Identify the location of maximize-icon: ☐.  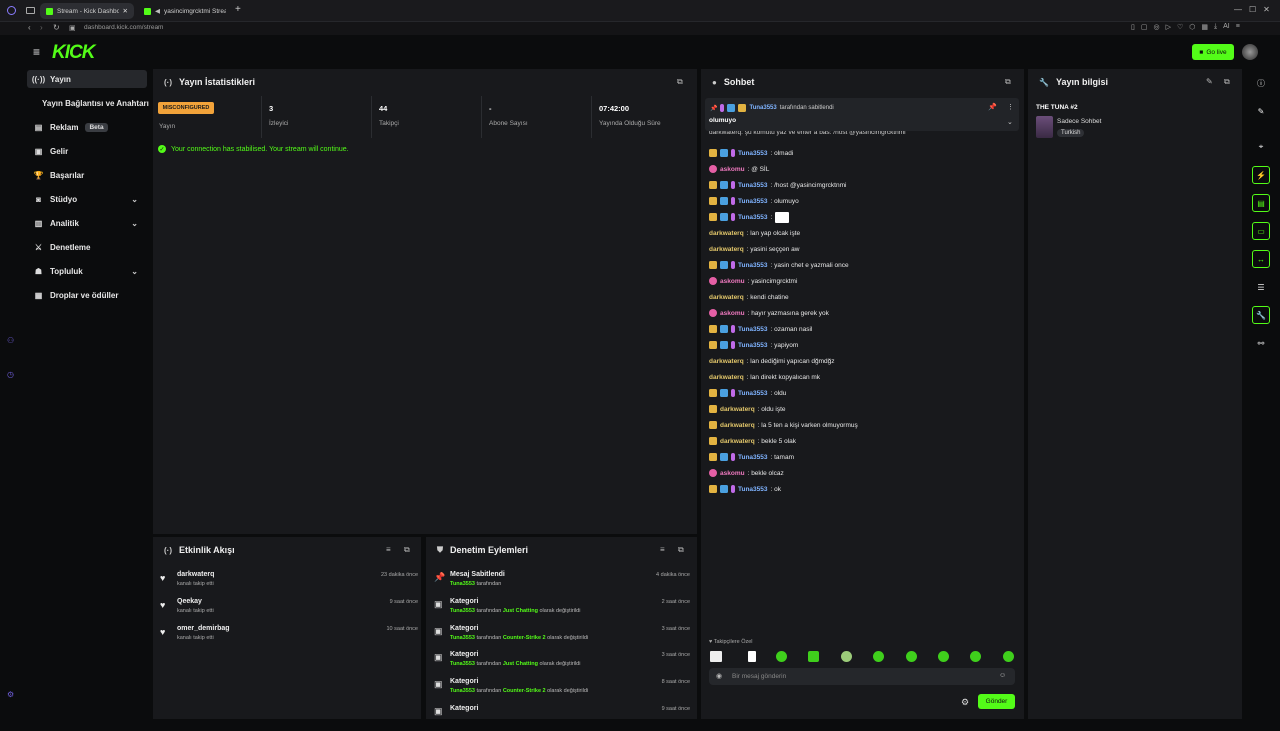
(1252, 9).